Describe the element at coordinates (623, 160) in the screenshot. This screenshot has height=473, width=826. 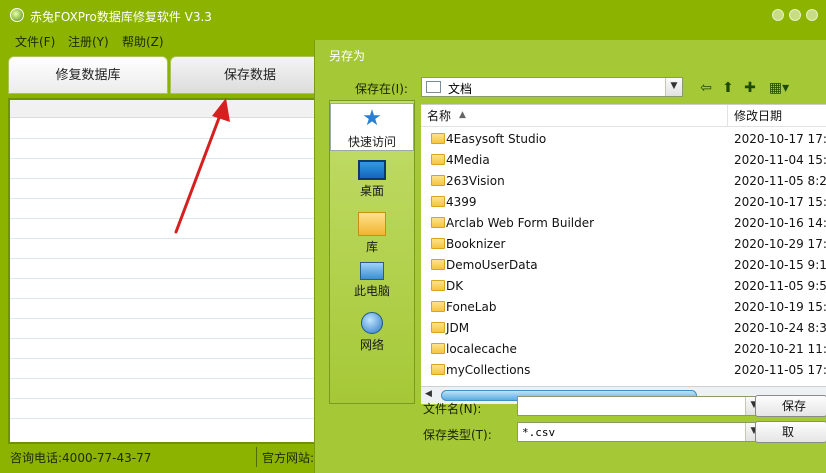
I see `list-item: 4Media 2020-11-04 15:5` at that location.